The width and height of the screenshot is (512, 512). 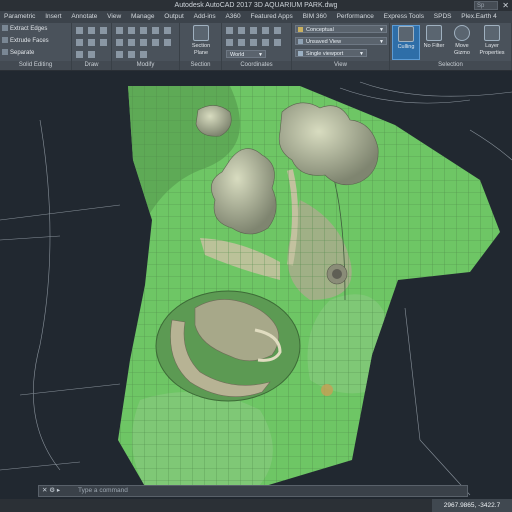 I want to click on panel-label-coordinates: Coordinates, so click(x=256, y=65).